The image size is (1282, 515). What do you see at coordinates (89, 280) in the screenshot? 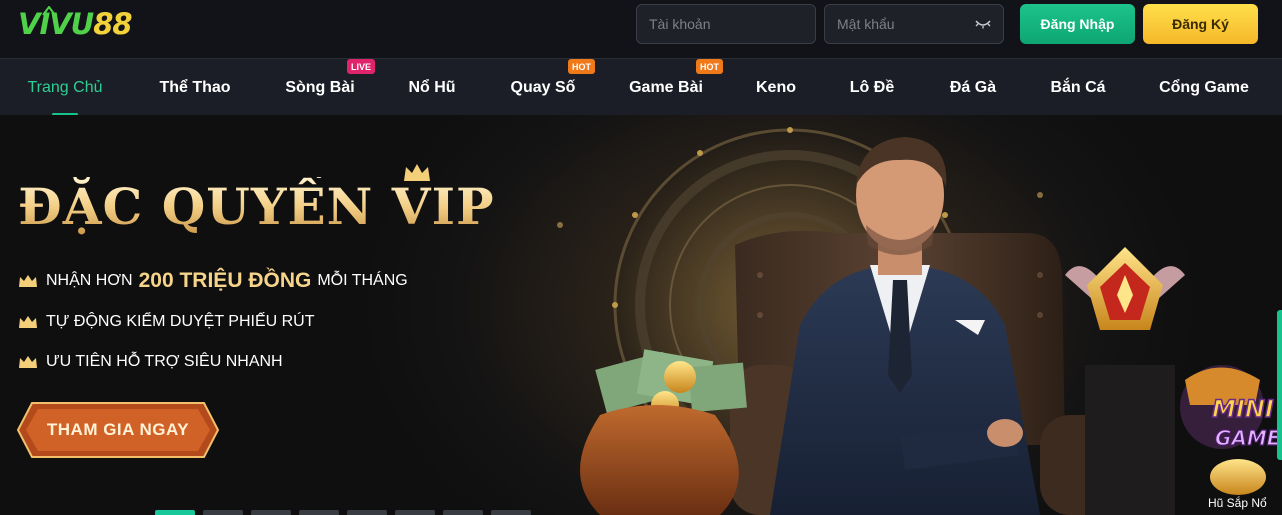
I see `perk-text: NHẬN HƠN` at bounding box center [89, 280].